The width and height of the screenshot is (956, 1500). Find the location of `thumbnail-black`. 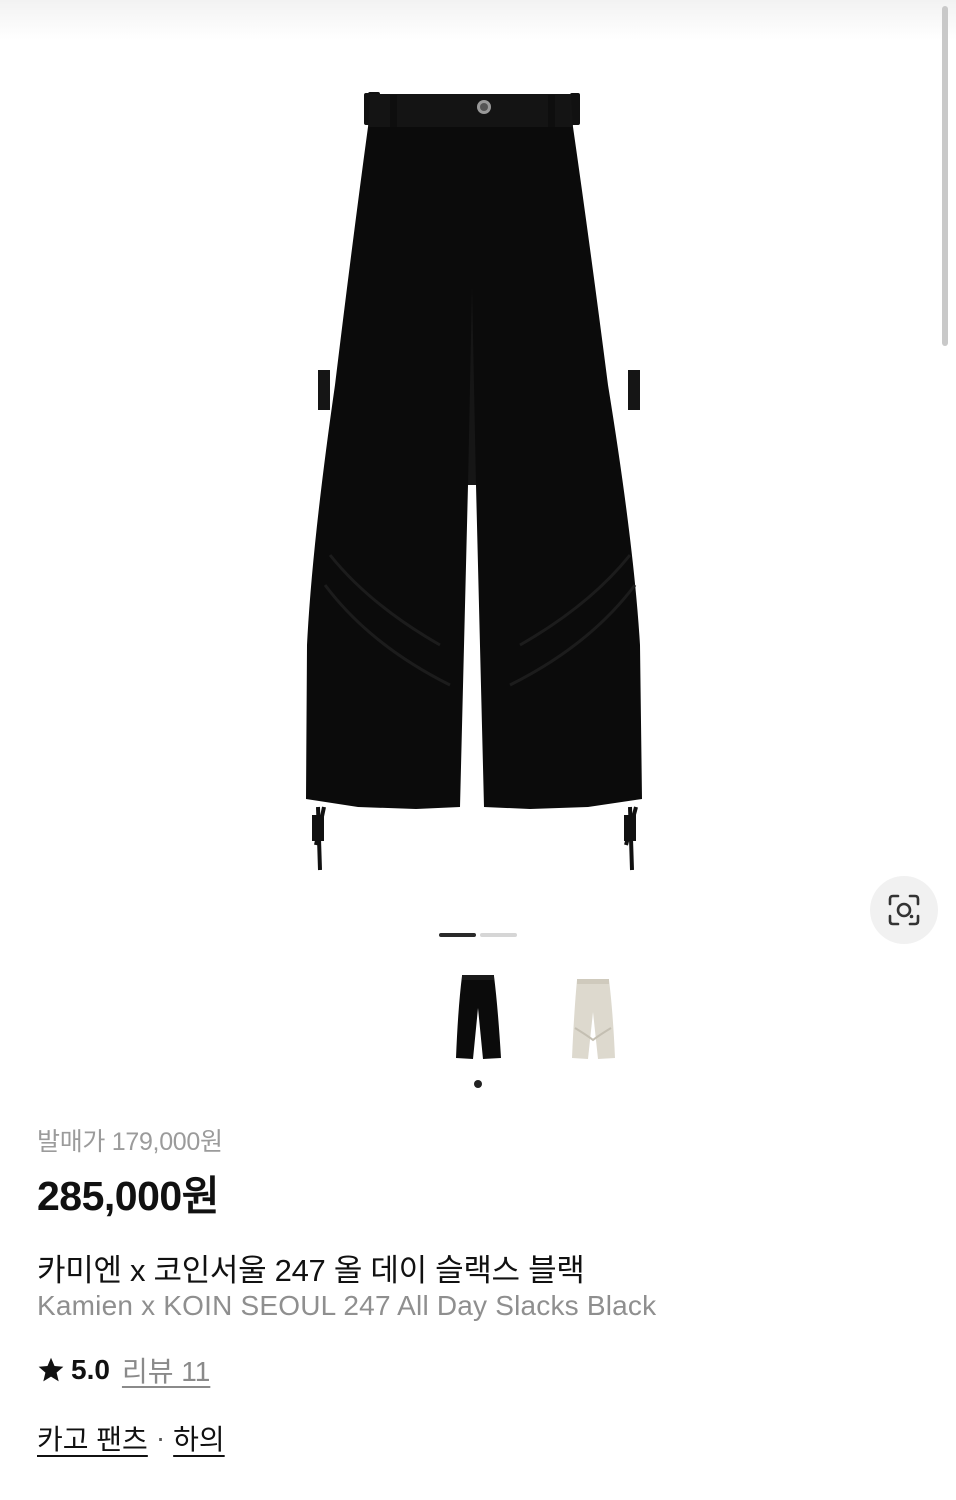

thumbnail-black is located at coordinates (478, 1018).